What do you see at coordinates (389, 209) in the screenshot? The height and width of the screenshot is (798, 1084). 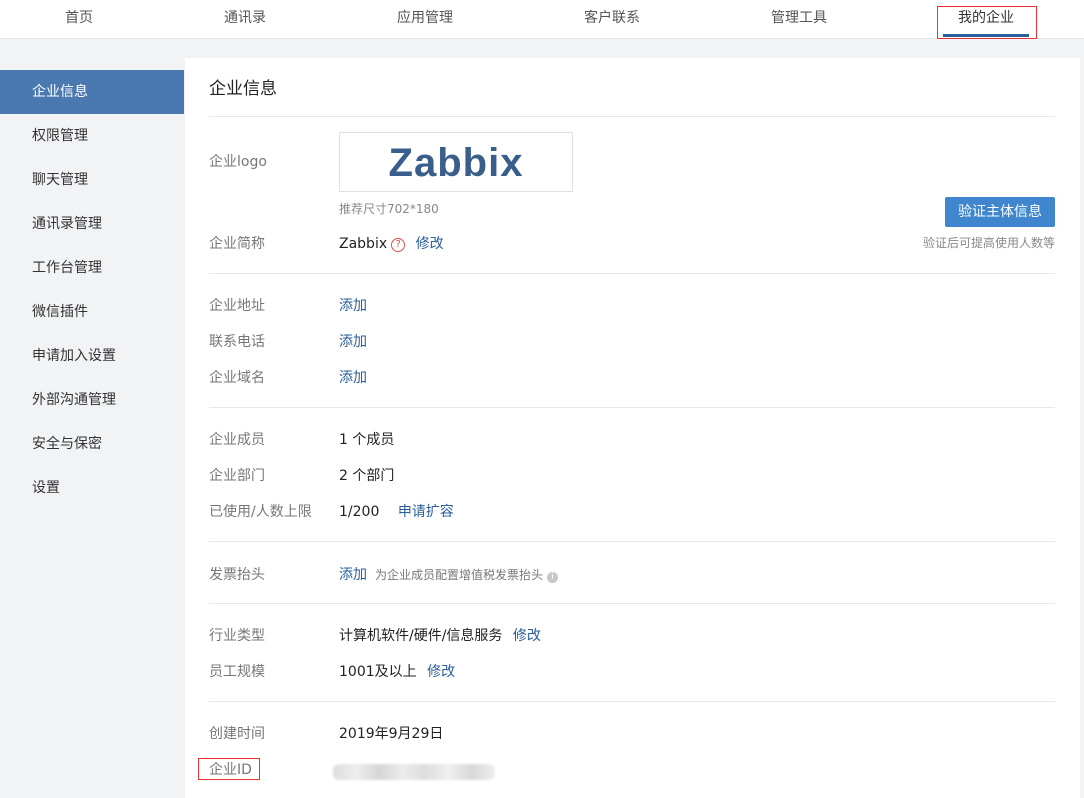 I see `logo-size-hint: 推荐尺寸702*180` at bounding box center [389, 209].